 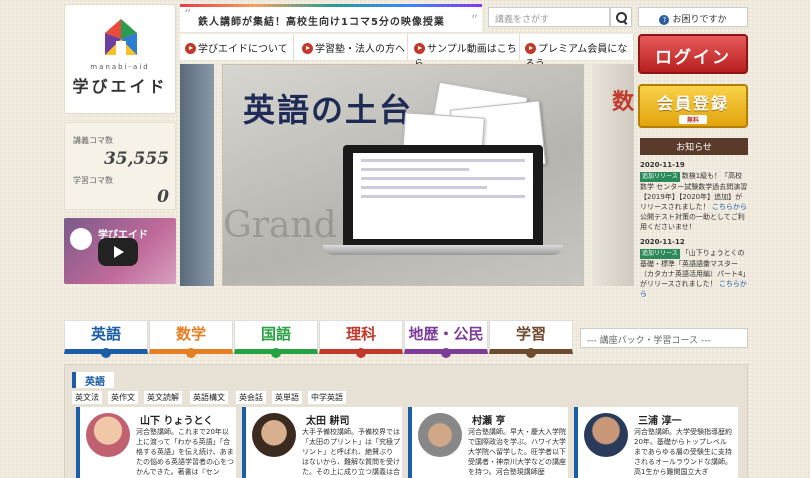 I want to click on lecture-counter: 講義コマ数 35,555 学習コマ数 0, so click(x=120, y=166).